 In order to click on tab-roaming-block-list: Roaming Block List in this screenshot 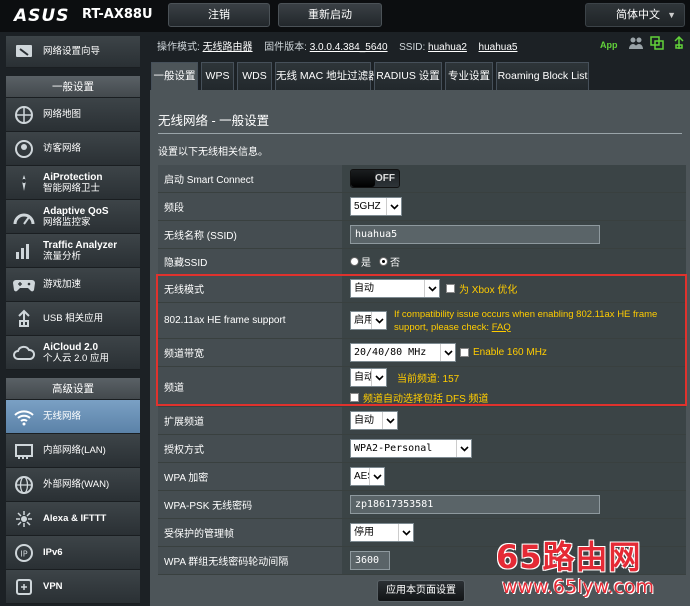, I will do `click(542, 76)`.